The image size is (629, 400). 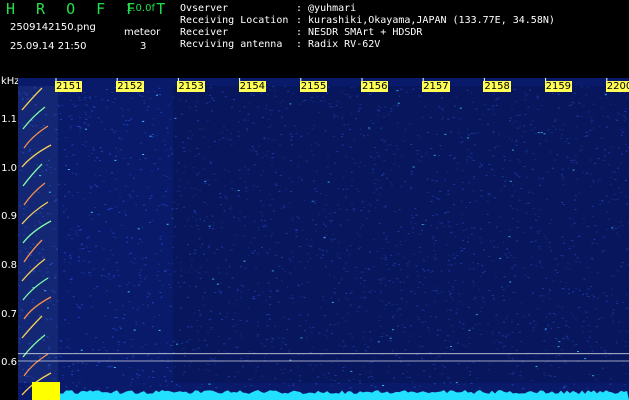 I want to click on y-tick-label: 0.9, so click(x=9, y=217).